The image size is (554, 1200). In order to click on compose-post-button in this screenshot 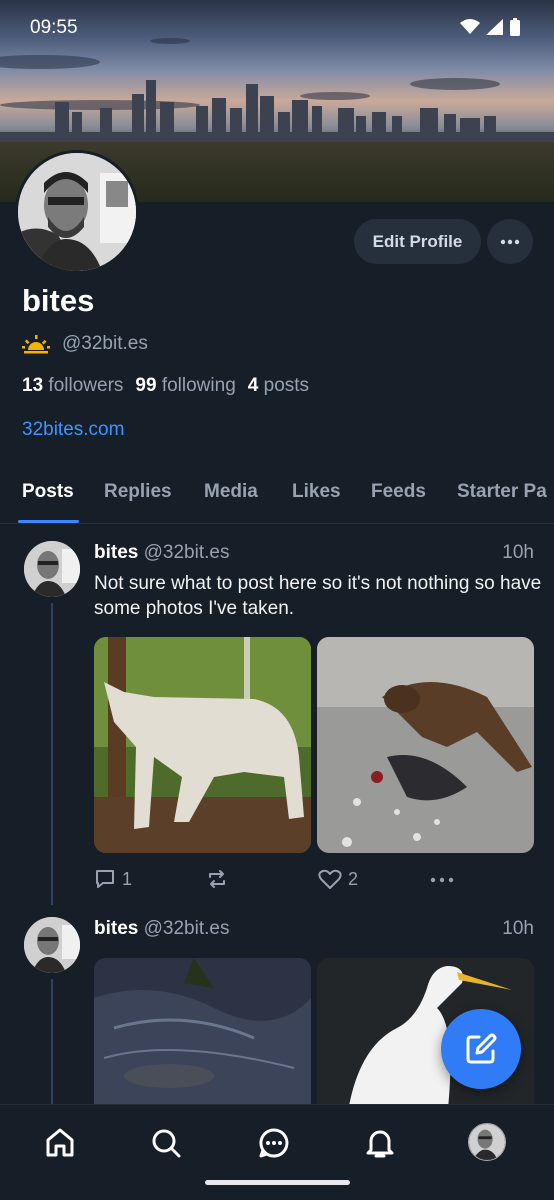, I will do `click(481, 1049)`.